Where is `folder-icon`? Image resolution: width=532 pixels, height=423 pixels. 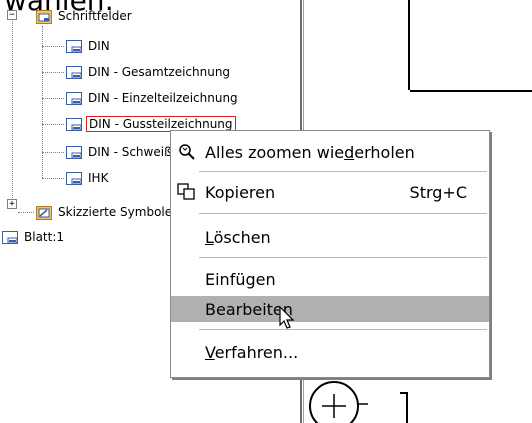
folder-icon is located at coordinates (44, 16).